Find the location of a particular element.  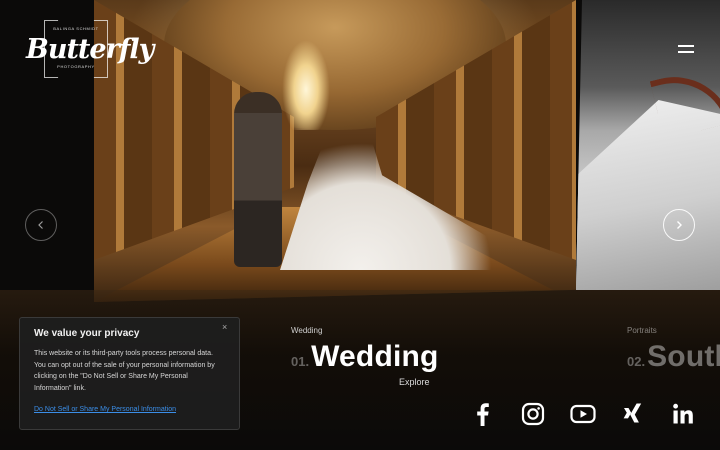

xing-icon is located at coordinates (645, 414).